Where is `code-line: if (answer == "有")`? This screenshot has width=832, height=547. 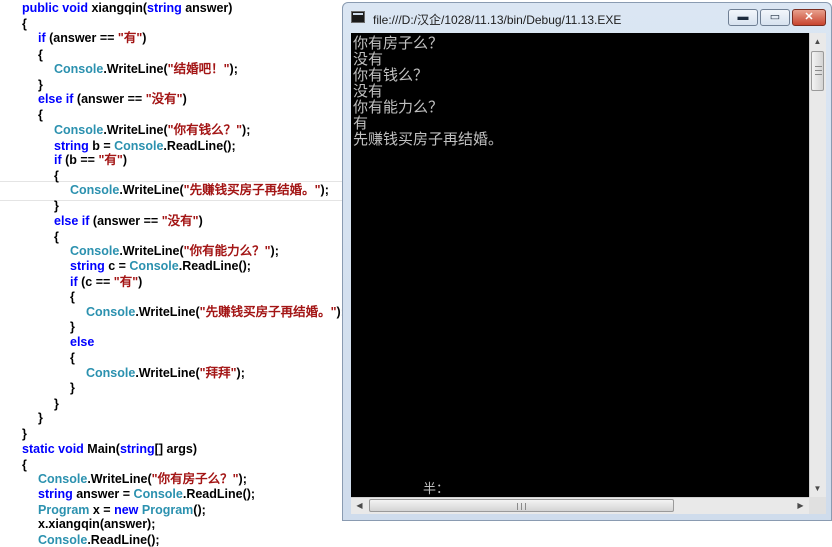
code-line: if (answer == "有") is located at coordinates (92, 38).